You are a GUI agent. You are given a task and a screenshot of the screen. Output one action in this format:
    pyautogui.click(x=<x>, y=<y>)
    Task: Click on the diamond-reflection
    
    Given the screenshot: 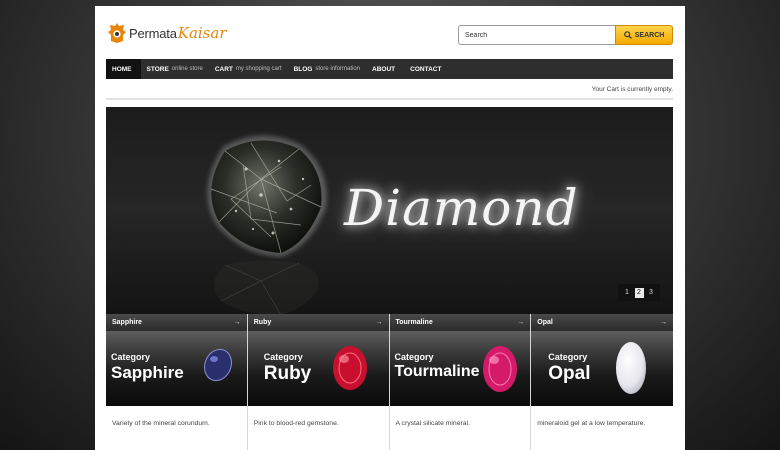 What is the action you would take?
    pyautogui.click(x=266, y=287)
    